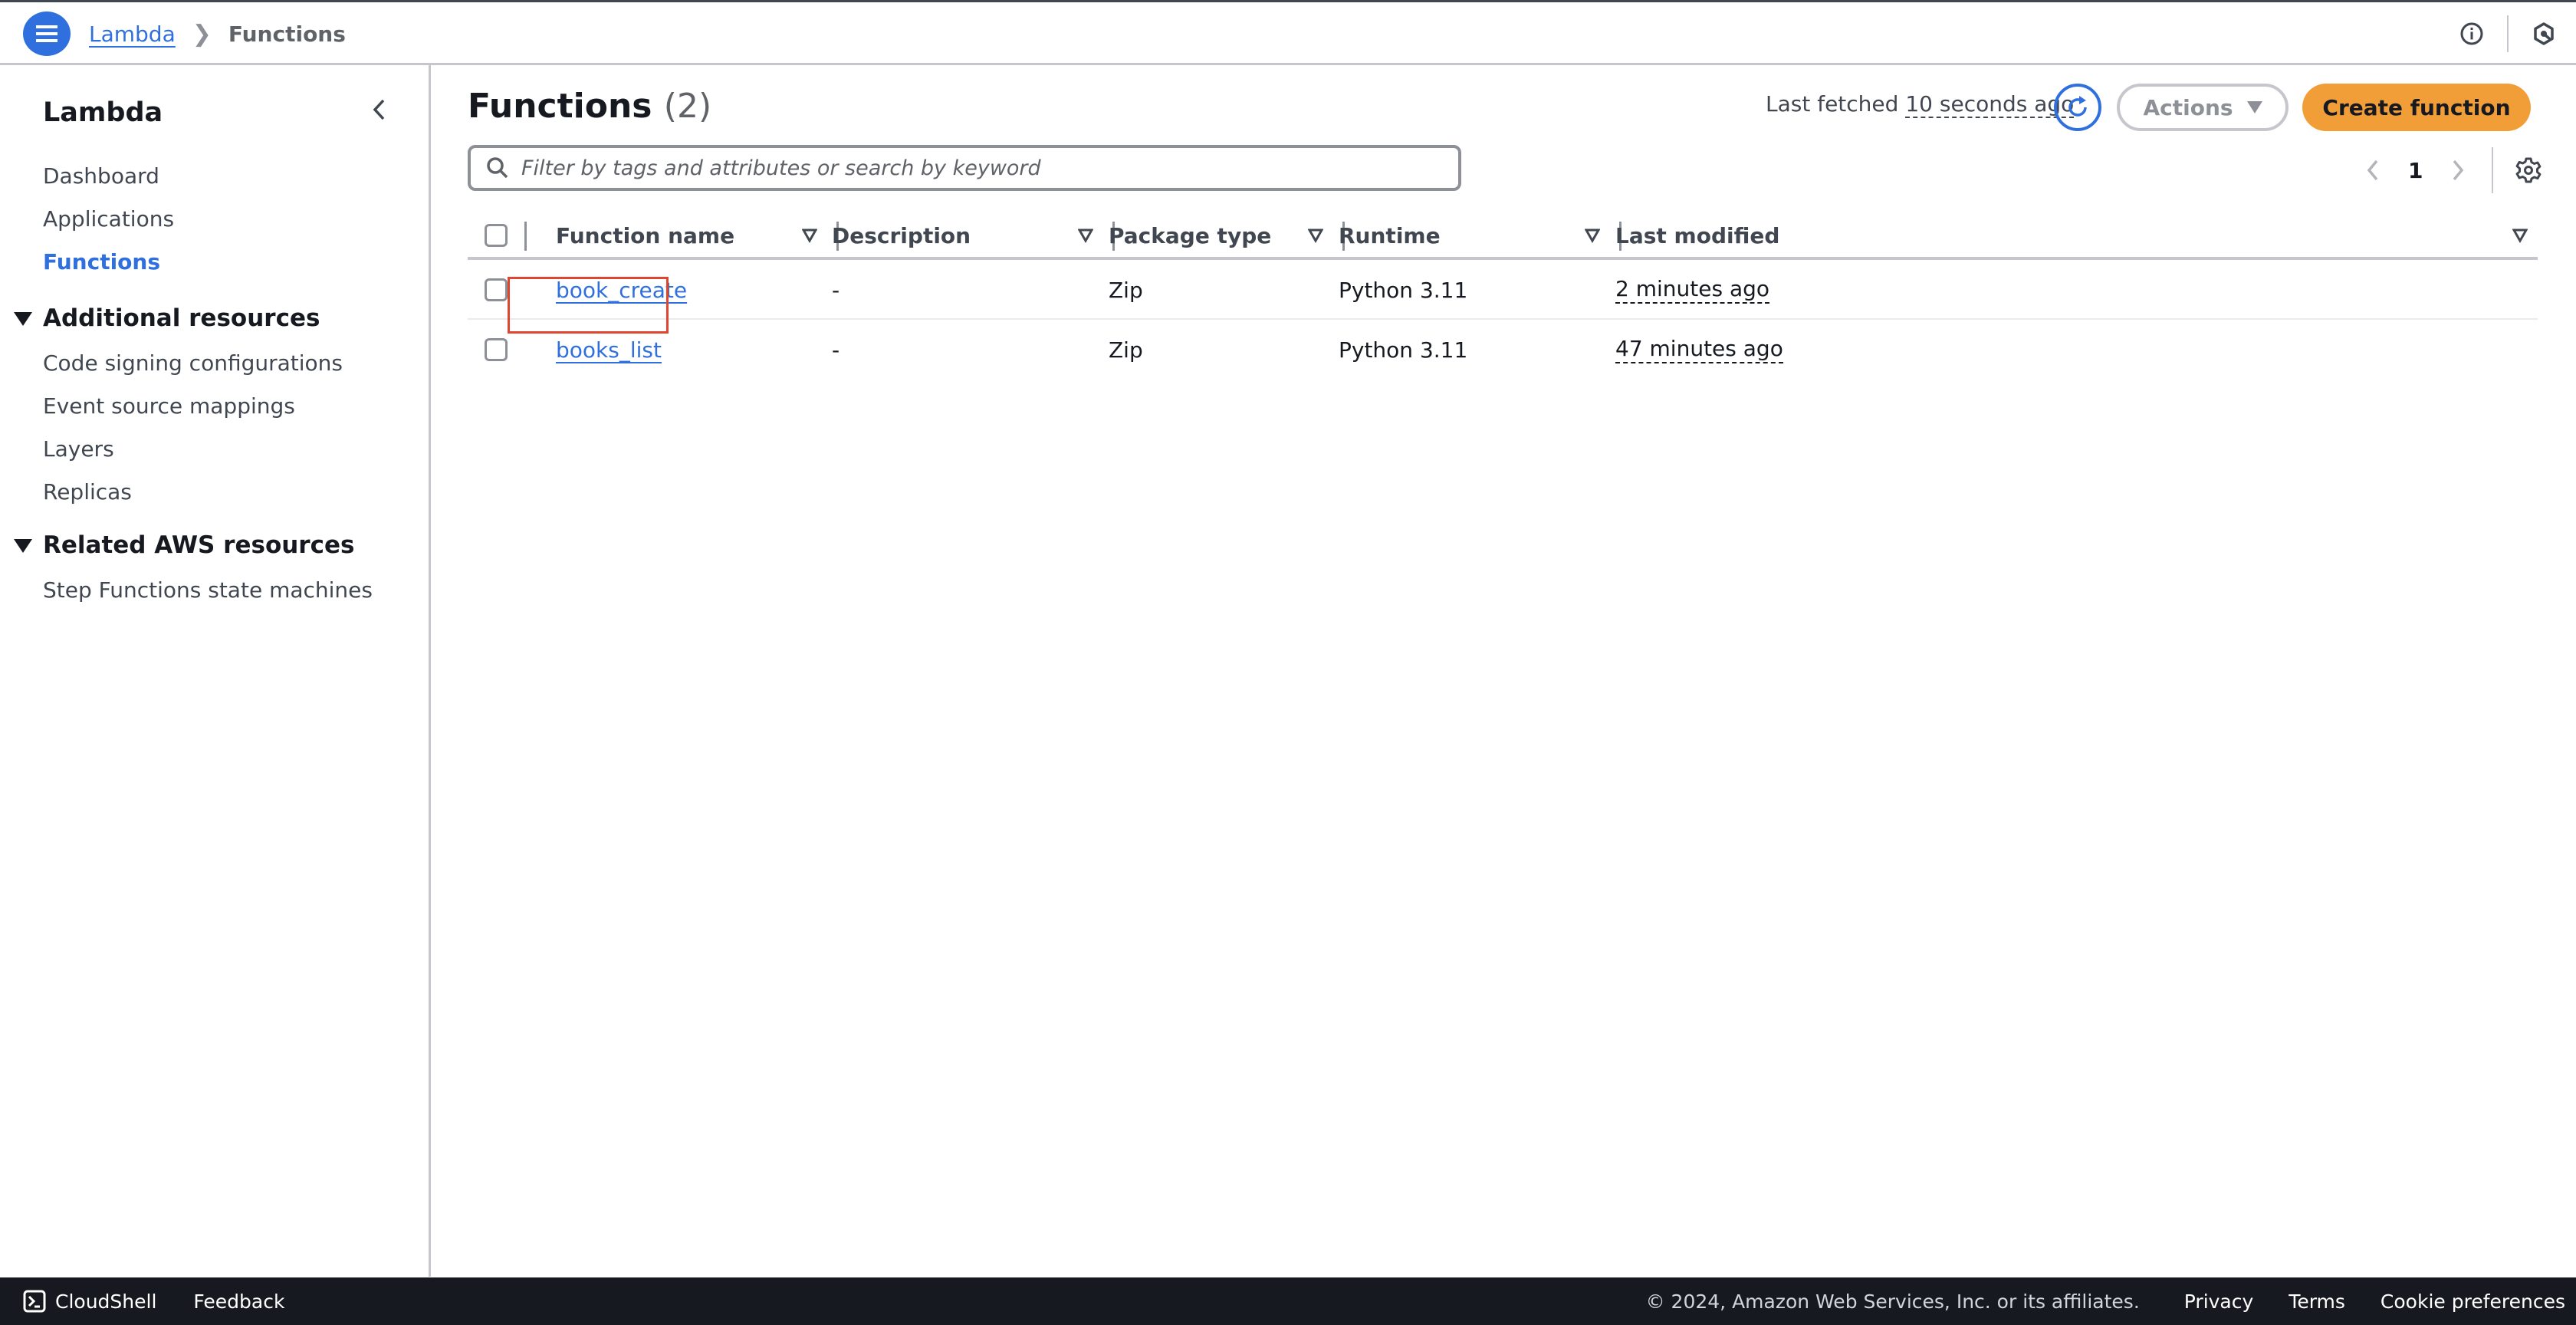  I want to click on last-modified-cell: 47 minutes ago, so click(1699, 349).